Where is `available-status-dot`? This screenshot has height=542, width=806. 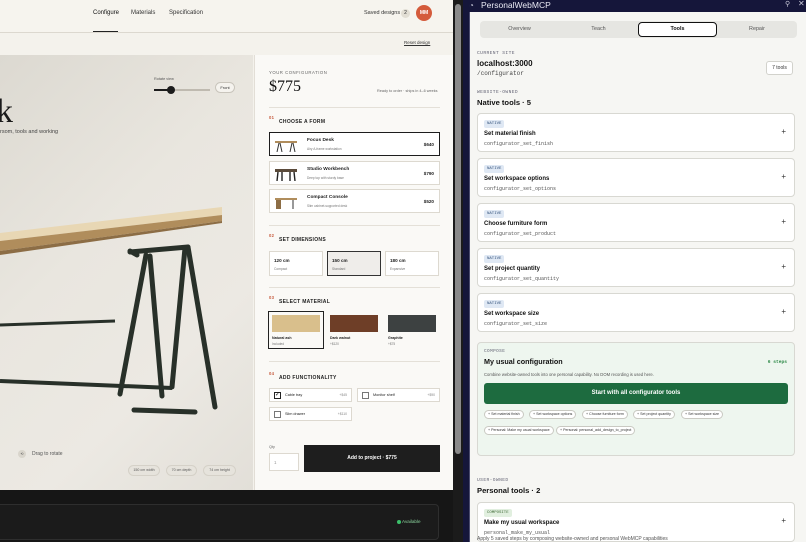 available-status-dot is located at coordinates (399, 522).